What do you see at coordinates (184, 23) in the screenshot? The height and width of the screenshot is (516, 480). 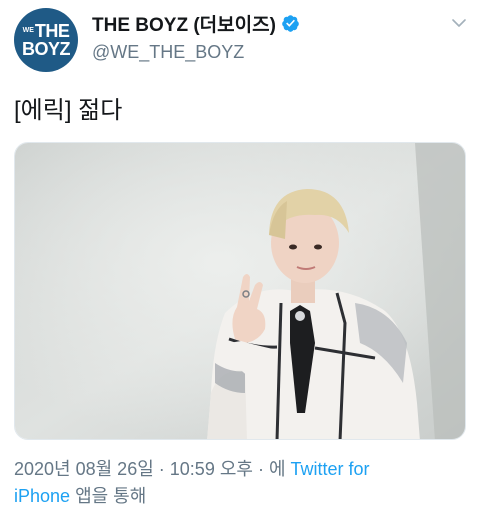 I see `display-name: THE BOYZ (더보이즈)` at bounding box center [184, 23].